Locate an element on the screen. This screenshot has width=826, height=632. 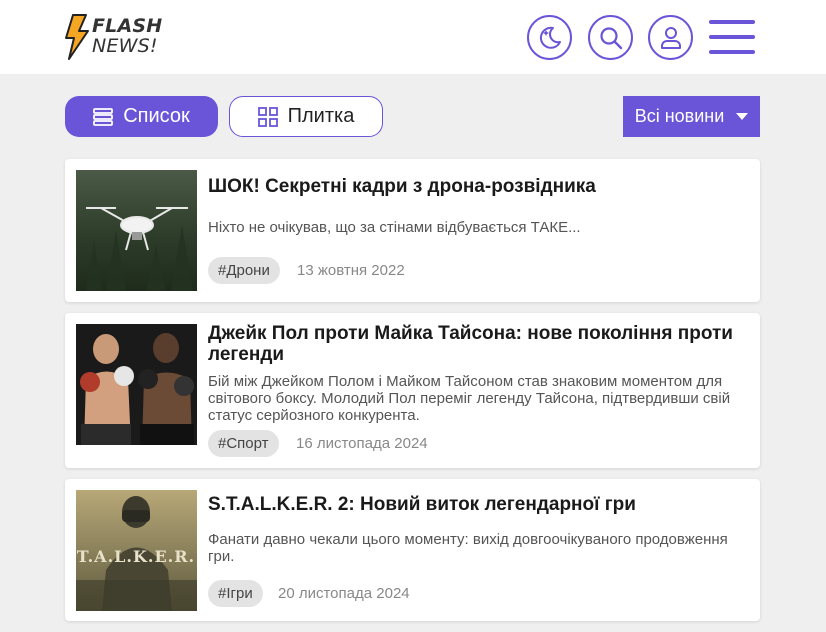
logo-line-1: FLASH is located at coordinates (127, 26).